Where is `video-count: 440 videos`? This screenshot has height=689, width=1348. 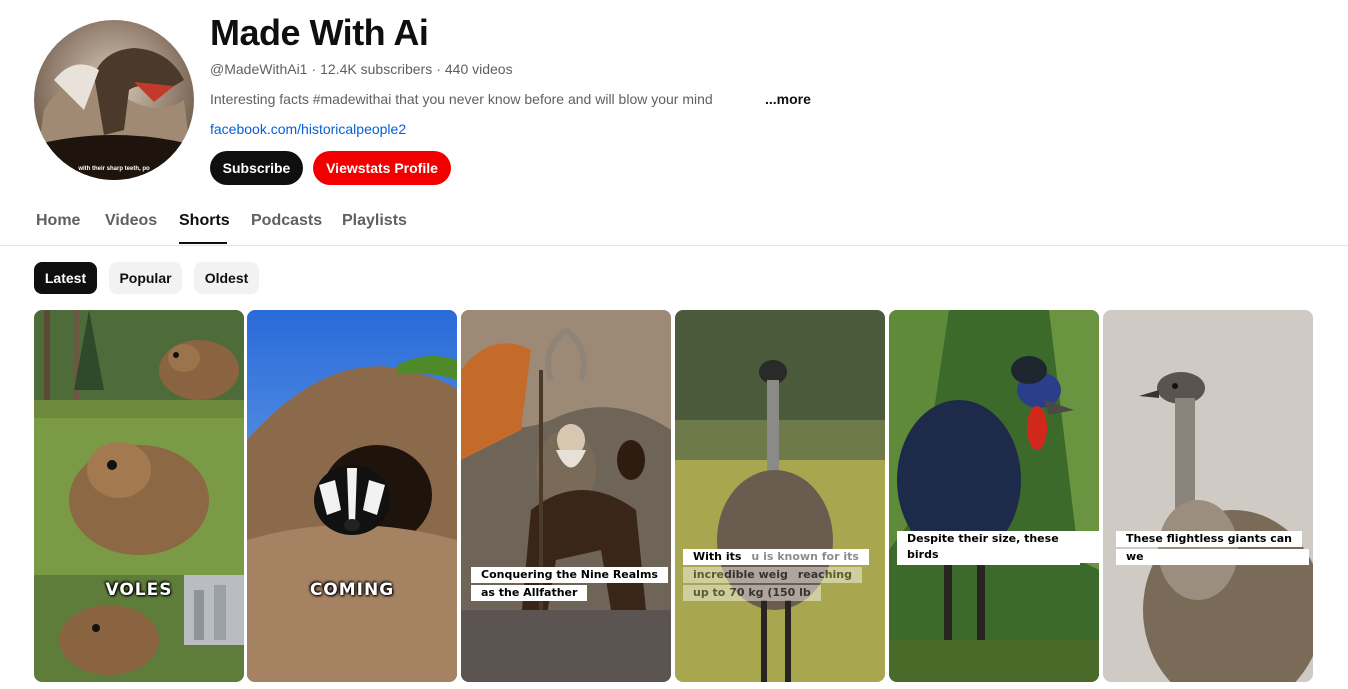
video-count: 440 videos is located at coordinates (478, 69).